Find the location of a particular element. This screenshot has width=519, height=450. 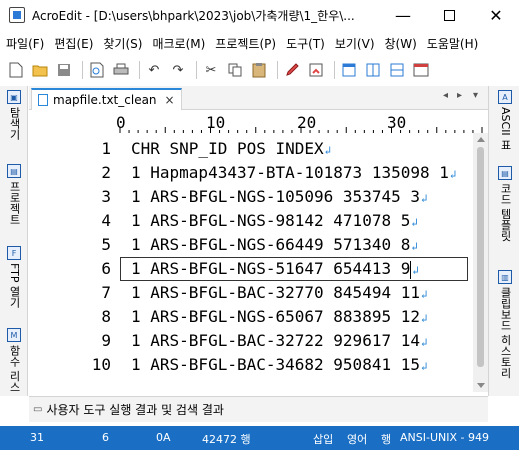

line-text: 1 ARS-BFGL-BAC-34682 950841 15↲ is located at coordinates (279, 364).